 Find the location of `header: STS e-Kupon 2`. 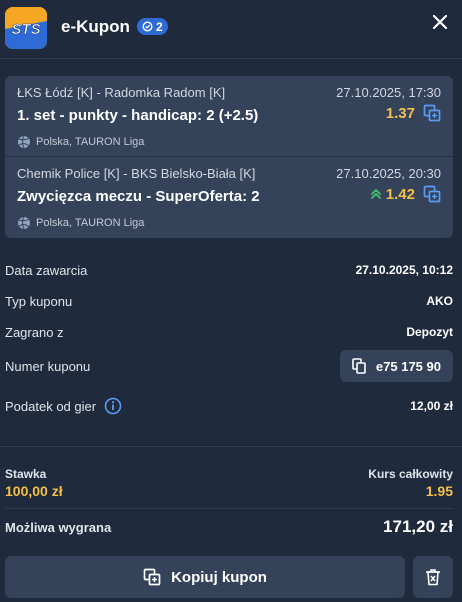

header: STS e-Kupon 2 is located at coordinates (231, 29).